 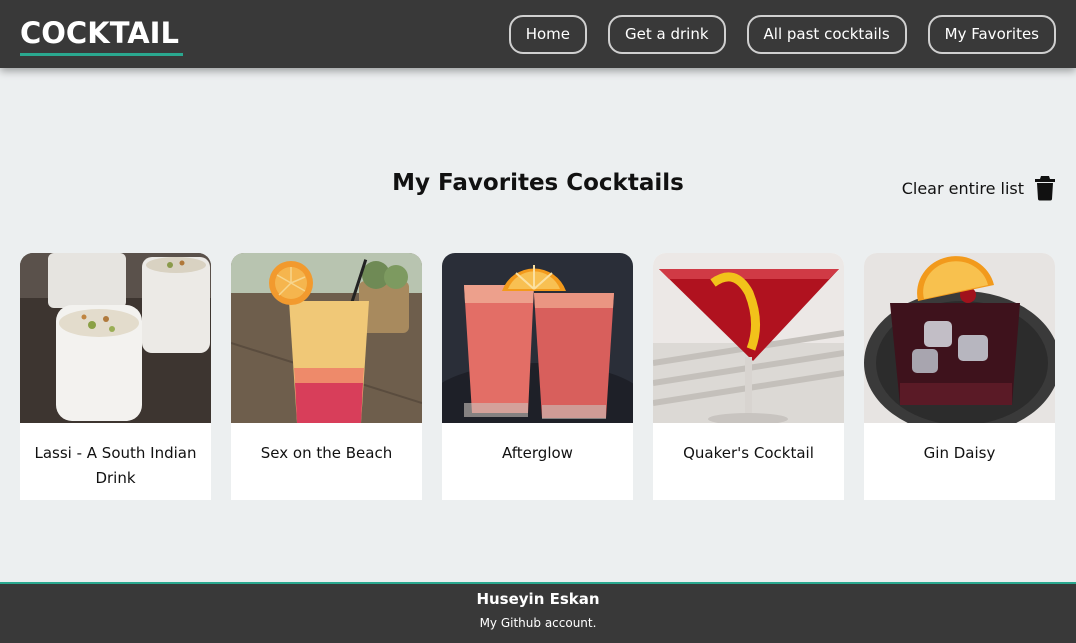 I want to click on nav-home-button: Home, so click(x=548, y=34).